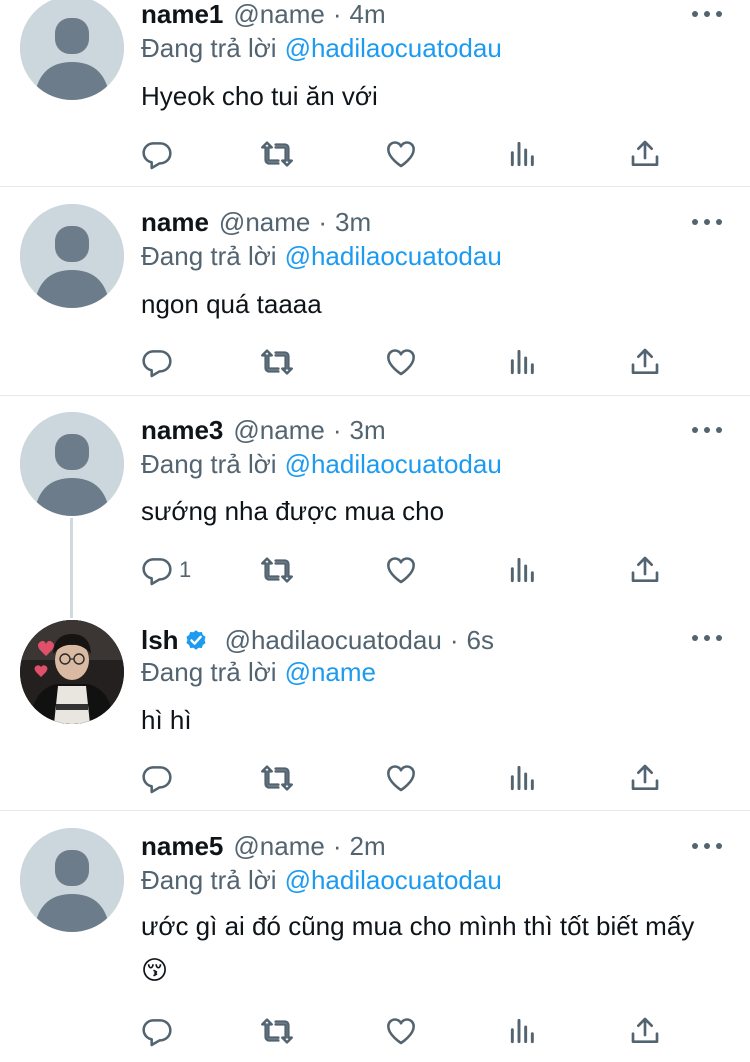 This screenshot has width=750, height=1062. Describe the element at coordinates (185, 569) in the screenshot. I see `reply-count: 1` at that location.